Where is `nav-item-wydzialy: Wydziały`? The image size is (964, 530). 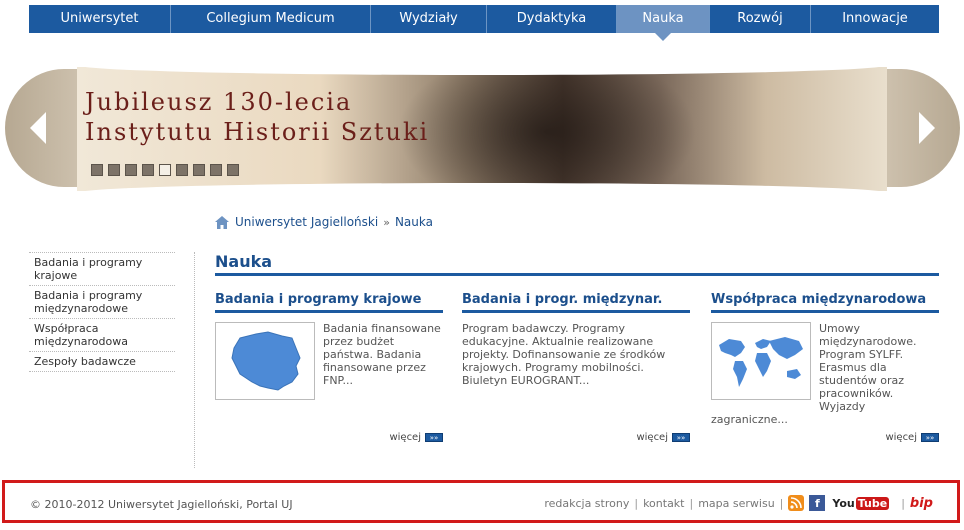 nav-item-wydzialy: Wydziały is located at coordinates (429, 19).